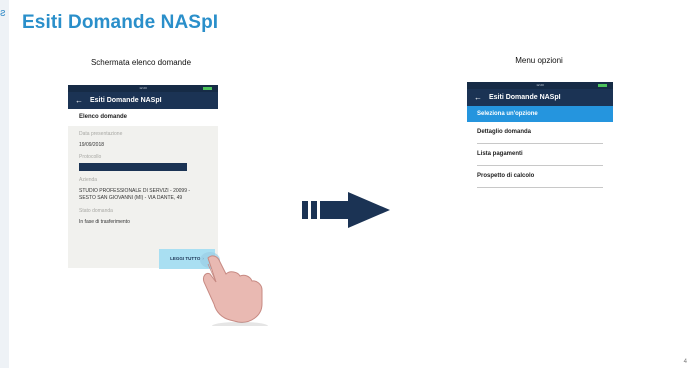 The height and width of the screenshot is (368, 690). Describe the element at coordinates (96, 211) in the screenshot. I see `stato-domanda-label: Stato domanda` at that location.